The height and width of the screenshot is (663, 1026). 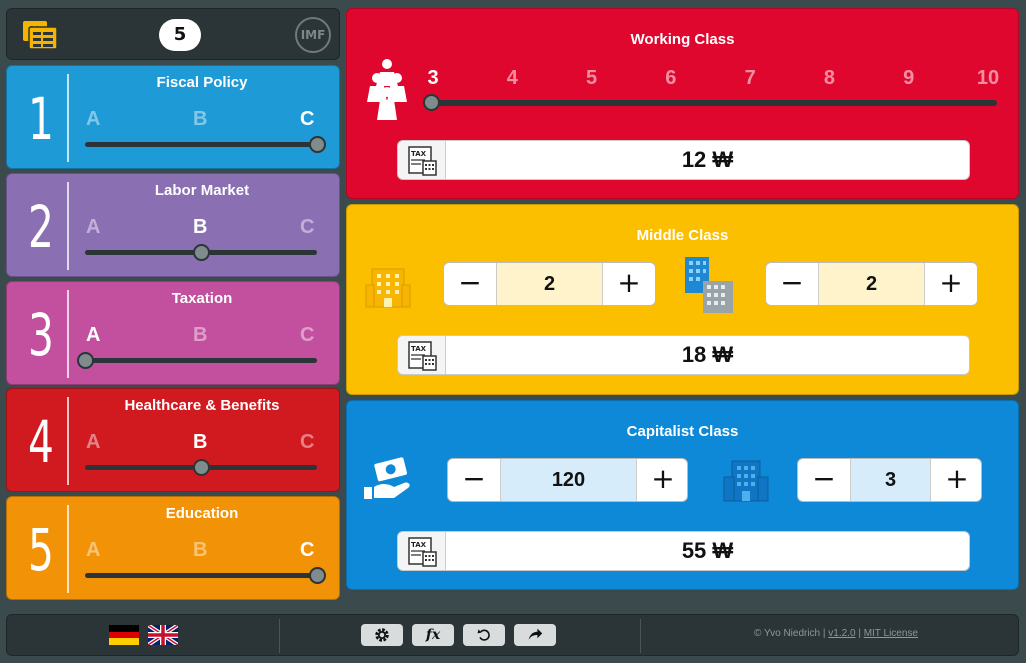 I want to click on footer-bar: fx © Yvo Niedrich | v1.2.0 | MIT License, so click(x=512, y=635).